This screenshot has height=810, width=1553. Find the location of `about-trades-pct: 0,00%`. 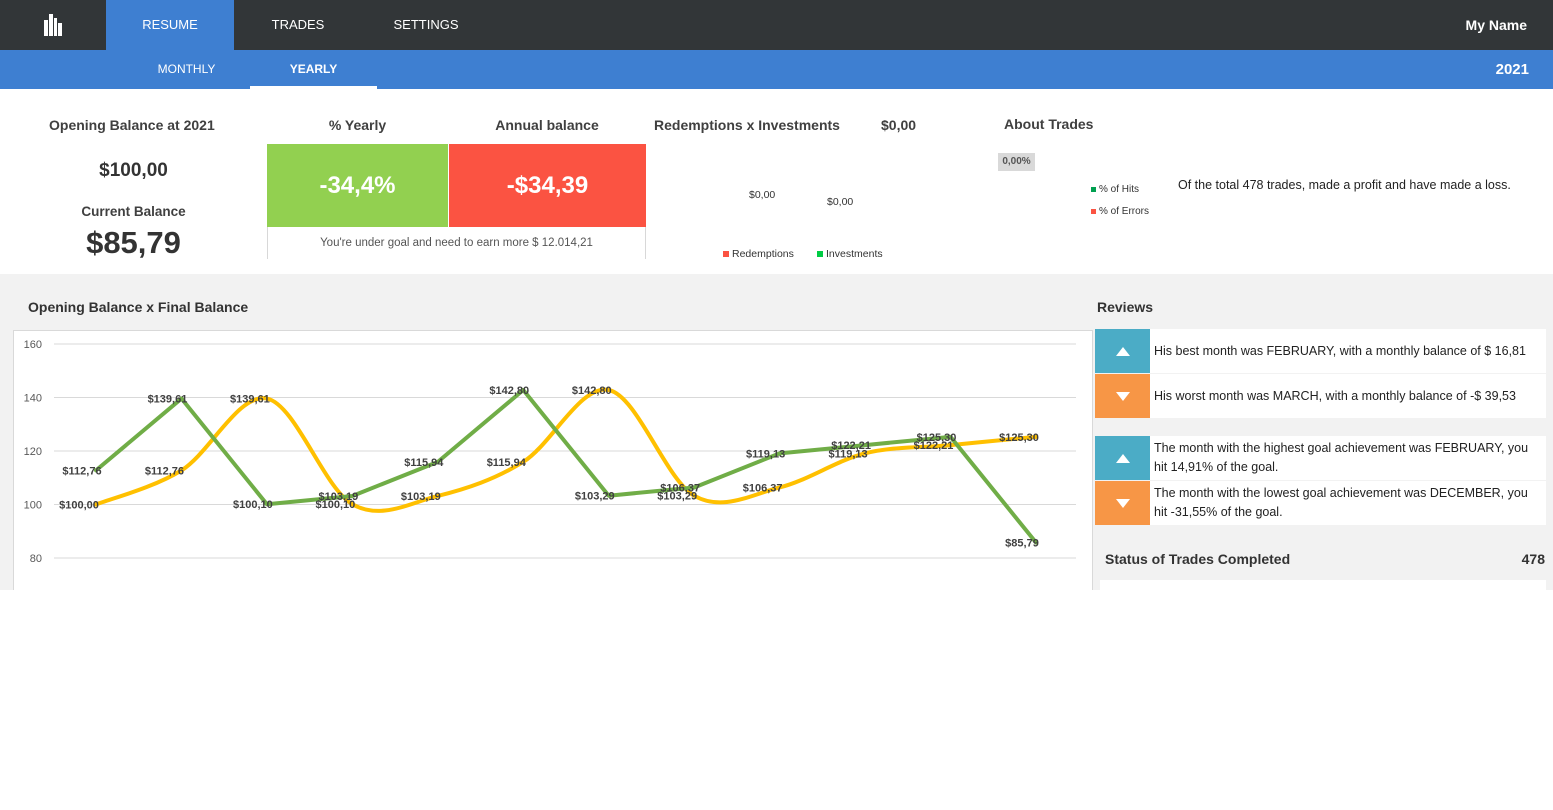

about-trades-pct: 0,00% is located at coordinates (1016, 162).